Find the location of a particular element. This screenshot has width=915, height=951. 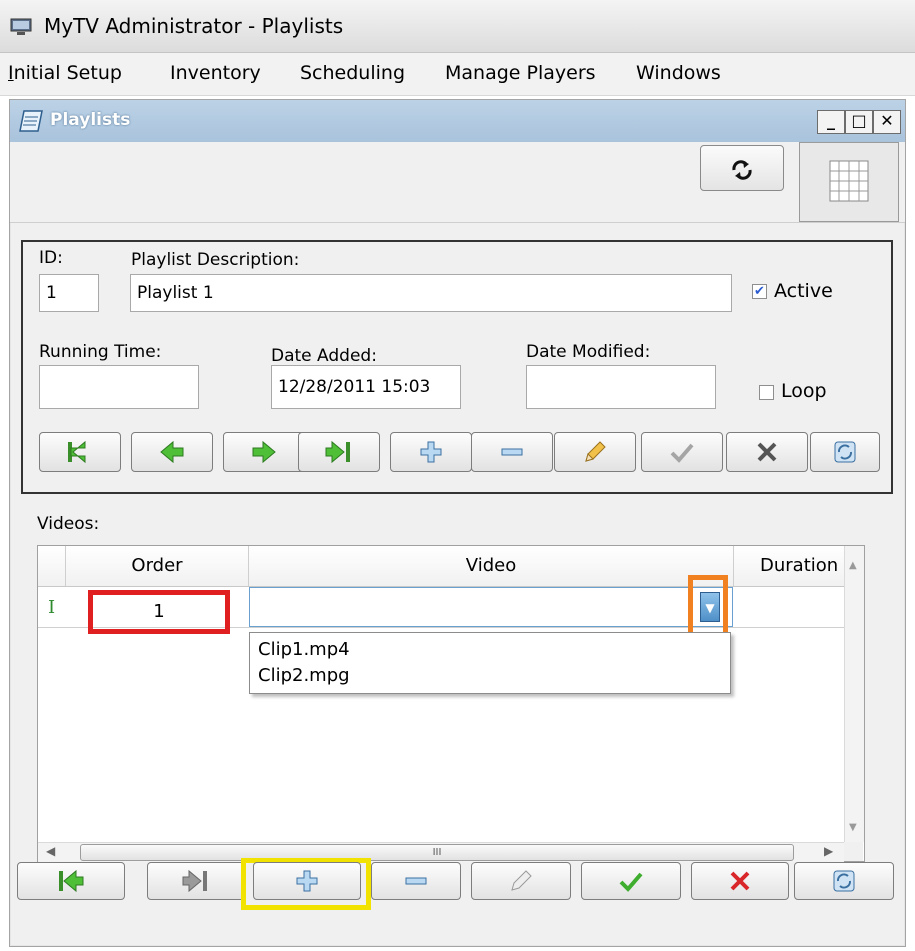

running-time-field is located at coordinates (119, 387).